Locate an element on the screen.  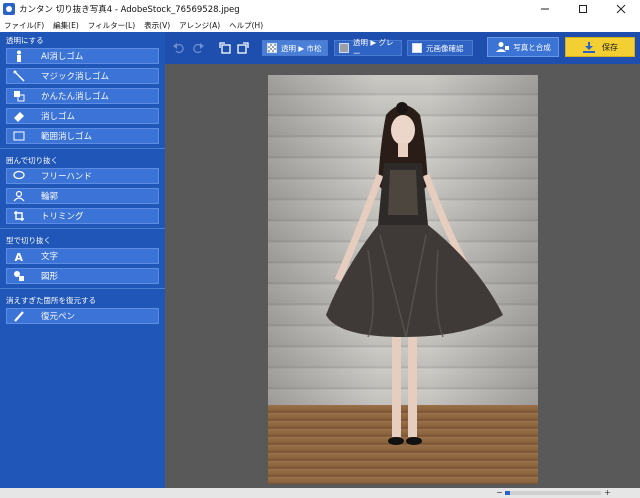
menu-edit: 編集(E) is located at coordinates (66, 25).